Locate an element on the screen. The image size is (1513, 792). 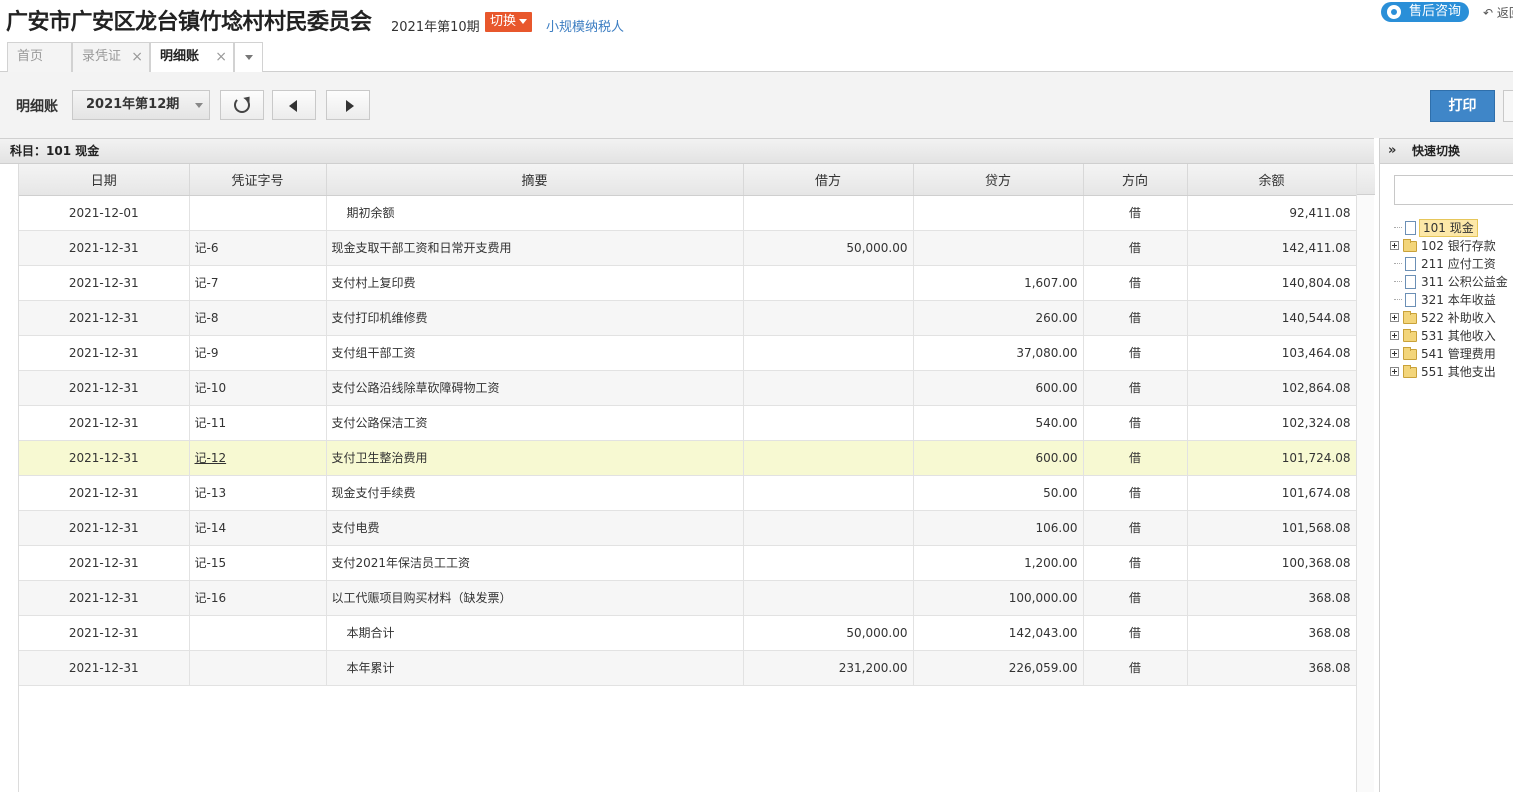
switch-period-button: 切换 is located at coordinates (509, 22).